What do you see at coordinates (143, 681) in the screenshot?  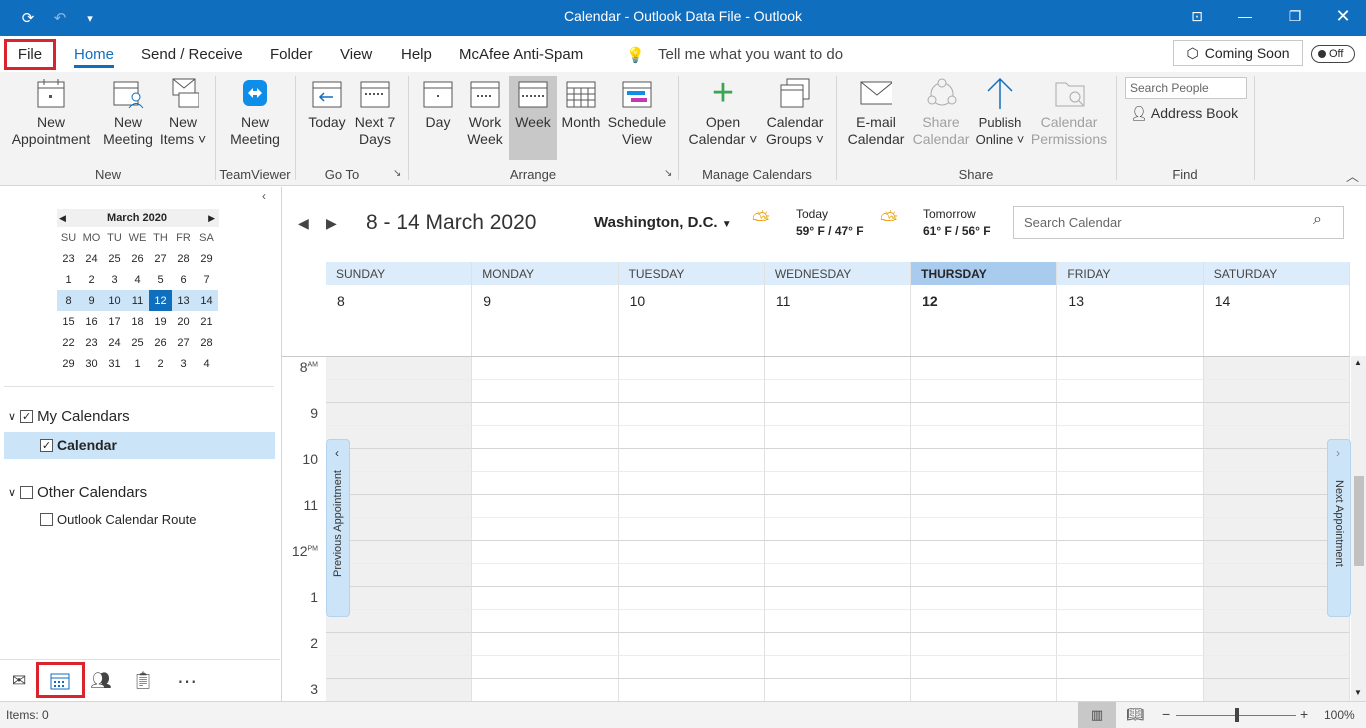 I see `tasks-icon: 📋︎` at bounding box center [143, 681].